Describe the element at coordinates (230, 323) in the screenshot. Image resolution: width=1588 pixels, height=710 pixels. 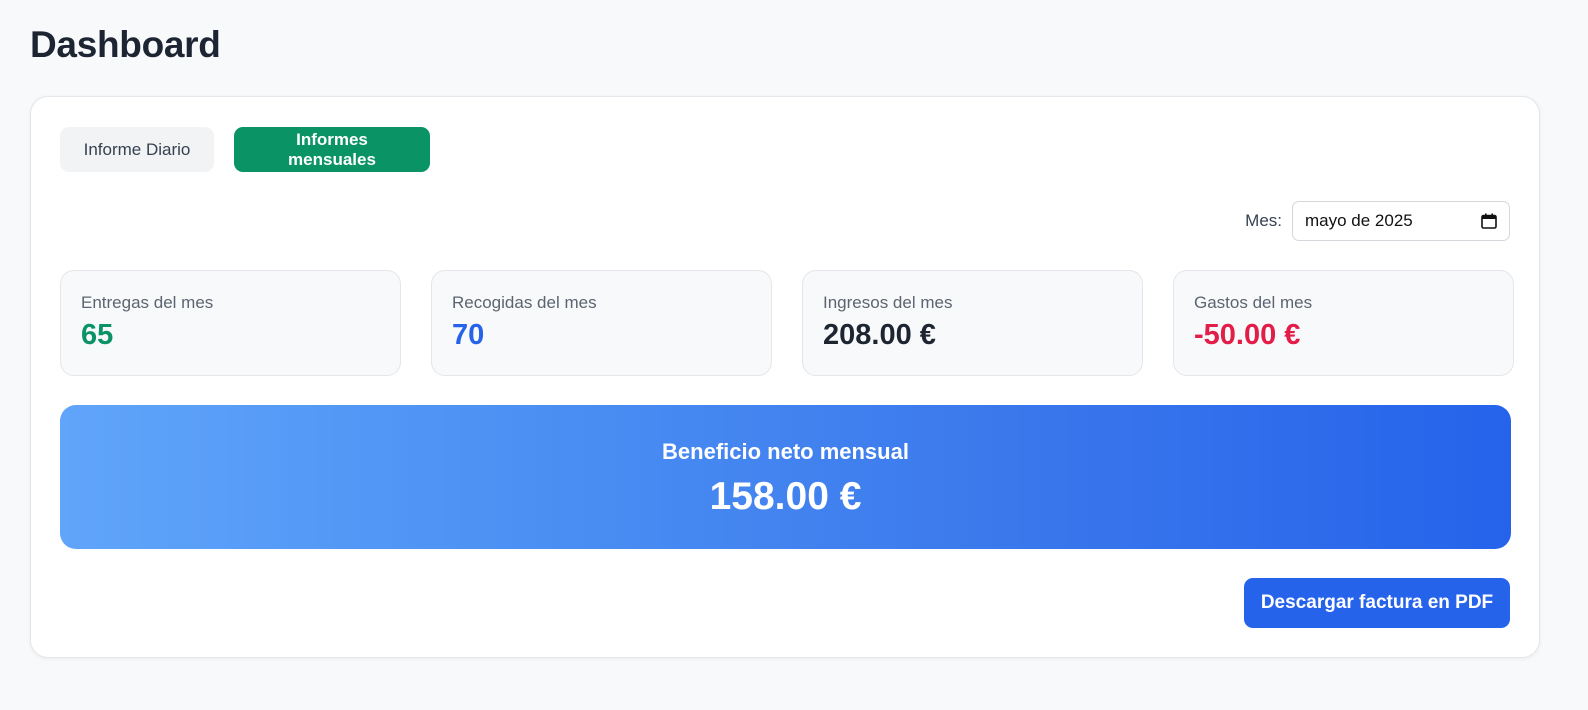
I see `stat-card-entregas: Entregas del mes 65` at that location.